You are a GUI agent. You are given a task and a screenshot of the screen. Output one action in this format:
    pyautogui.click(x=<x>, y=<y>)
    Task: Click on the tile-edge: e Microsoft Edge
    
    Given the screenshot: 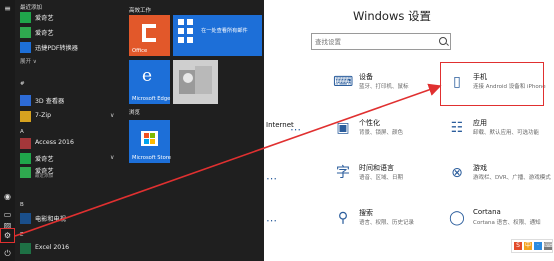 What is the action you would take?
    pyautogui.click(x=149, y=82)
    